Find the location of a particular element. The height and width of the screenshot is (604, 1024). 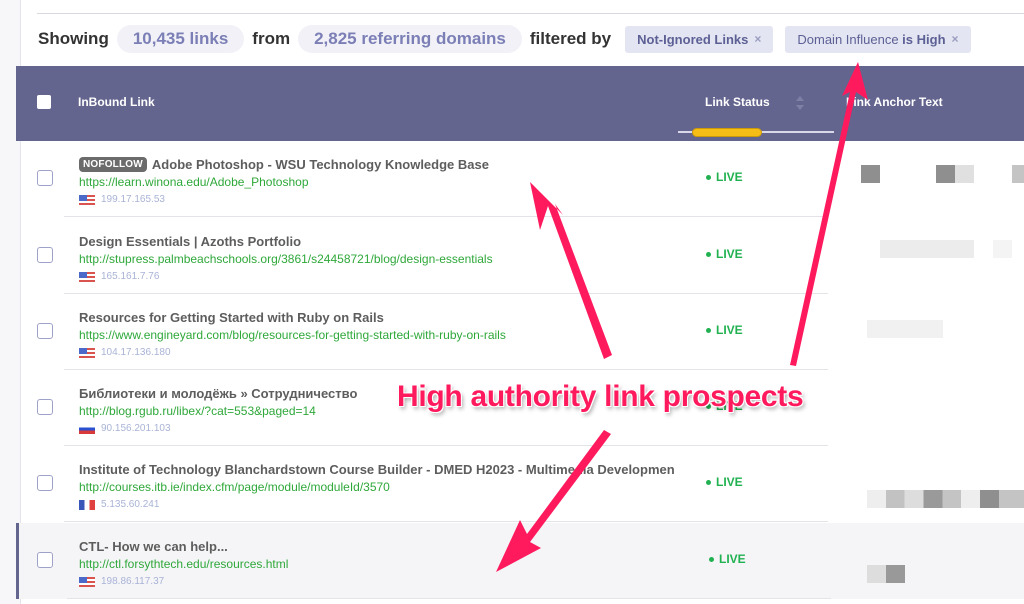

link-title-text: Design Essentials | Azoths Portfolio is located at coordinates (190, 241).